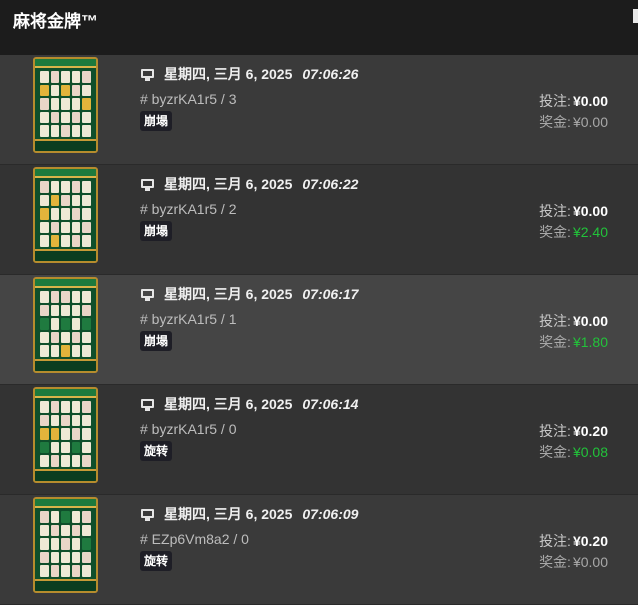 This screenshot has width=638, height=605. What do you see at coordinates (573, 452) in the screenshot?
I see `win-amount: 奖金: ¥0.08` at bounding box center [573, 452].